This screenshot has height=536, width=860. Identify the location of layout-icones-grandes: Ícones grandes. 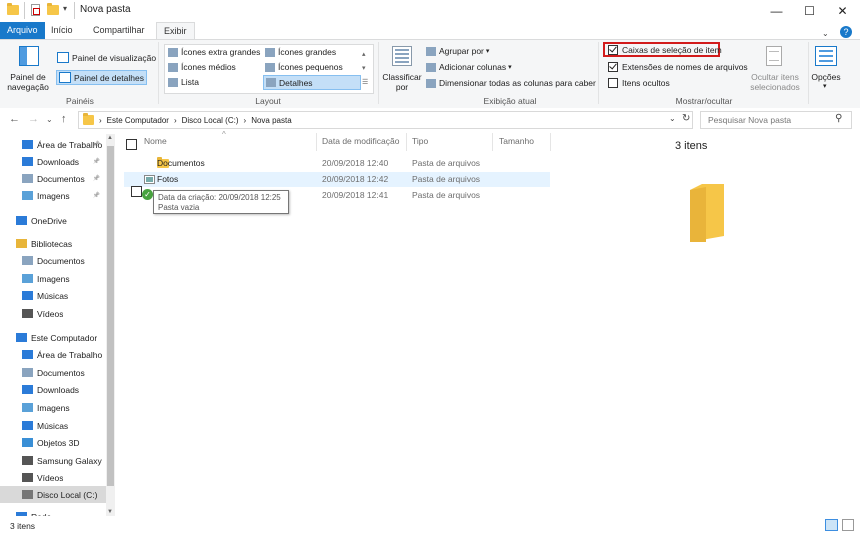
(300, 52).